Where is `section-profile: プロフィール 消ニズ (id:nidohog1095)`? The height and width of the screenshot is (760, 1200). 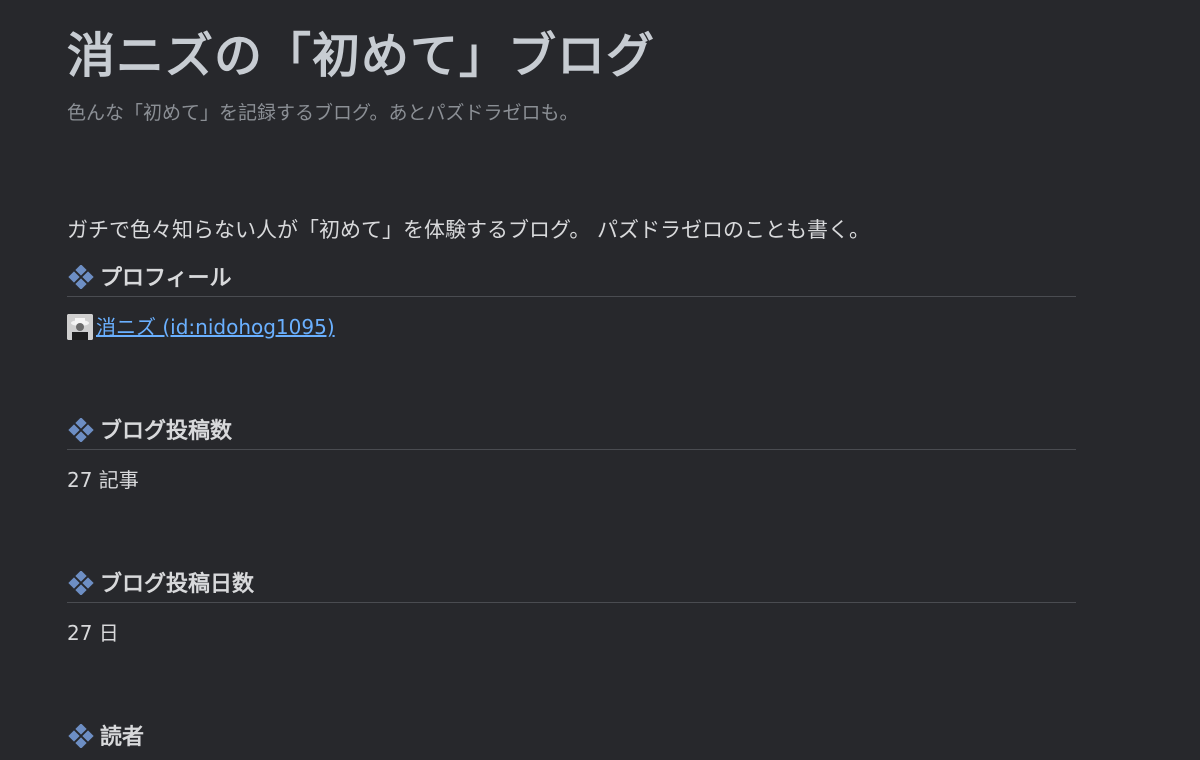
section-profile: プロフィール 消ニズ (id:nidohog1095) is located at coordinates (571, 297).